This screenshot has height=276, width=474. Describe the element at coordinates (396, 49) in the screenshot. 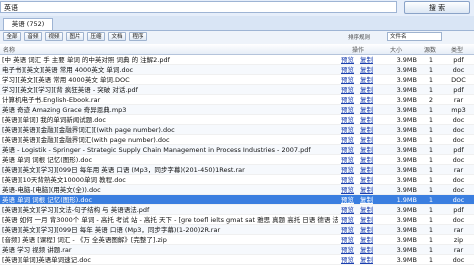

I see `column-size: 大小` at that location.